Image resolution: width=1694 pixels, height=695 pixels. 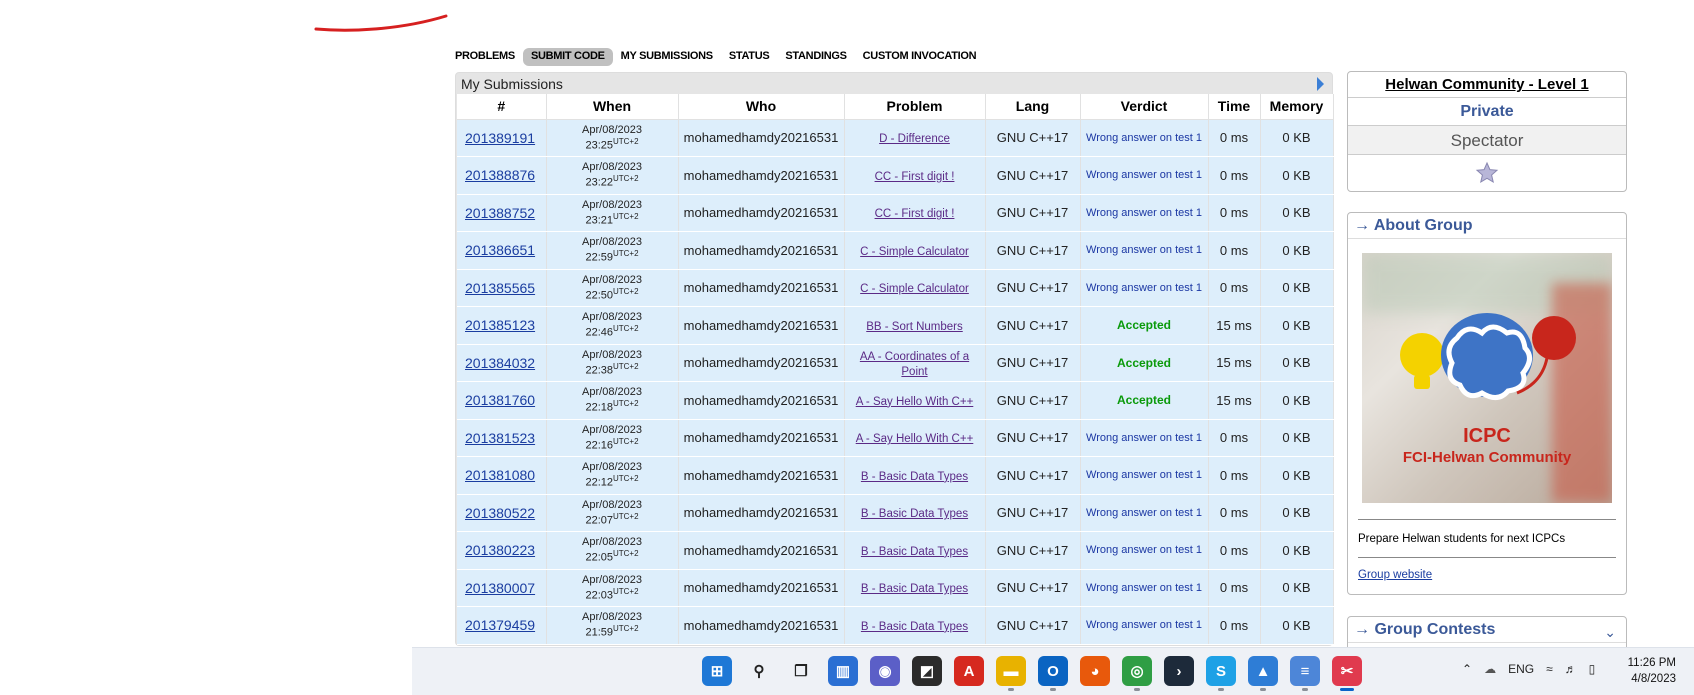 What do you see at coordinates (625, 254) in the screenshot?
I see `timezone: UTC+2` at bounding box center [625, 254].